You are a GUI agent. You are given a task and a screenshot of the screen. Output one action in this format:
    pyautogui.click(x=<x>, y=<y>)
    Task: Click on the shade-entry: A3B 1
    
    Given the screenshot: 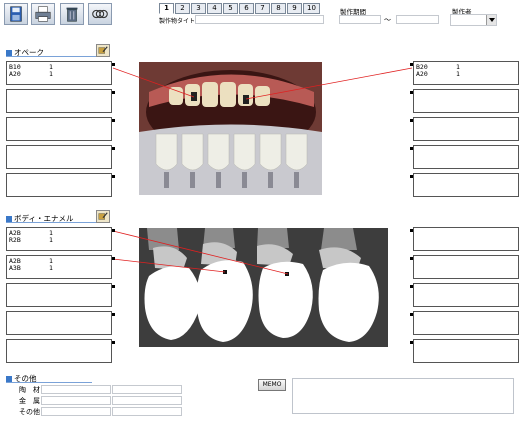 What is the action you would take?
    pyautogui.click(x=60, y=268)
    